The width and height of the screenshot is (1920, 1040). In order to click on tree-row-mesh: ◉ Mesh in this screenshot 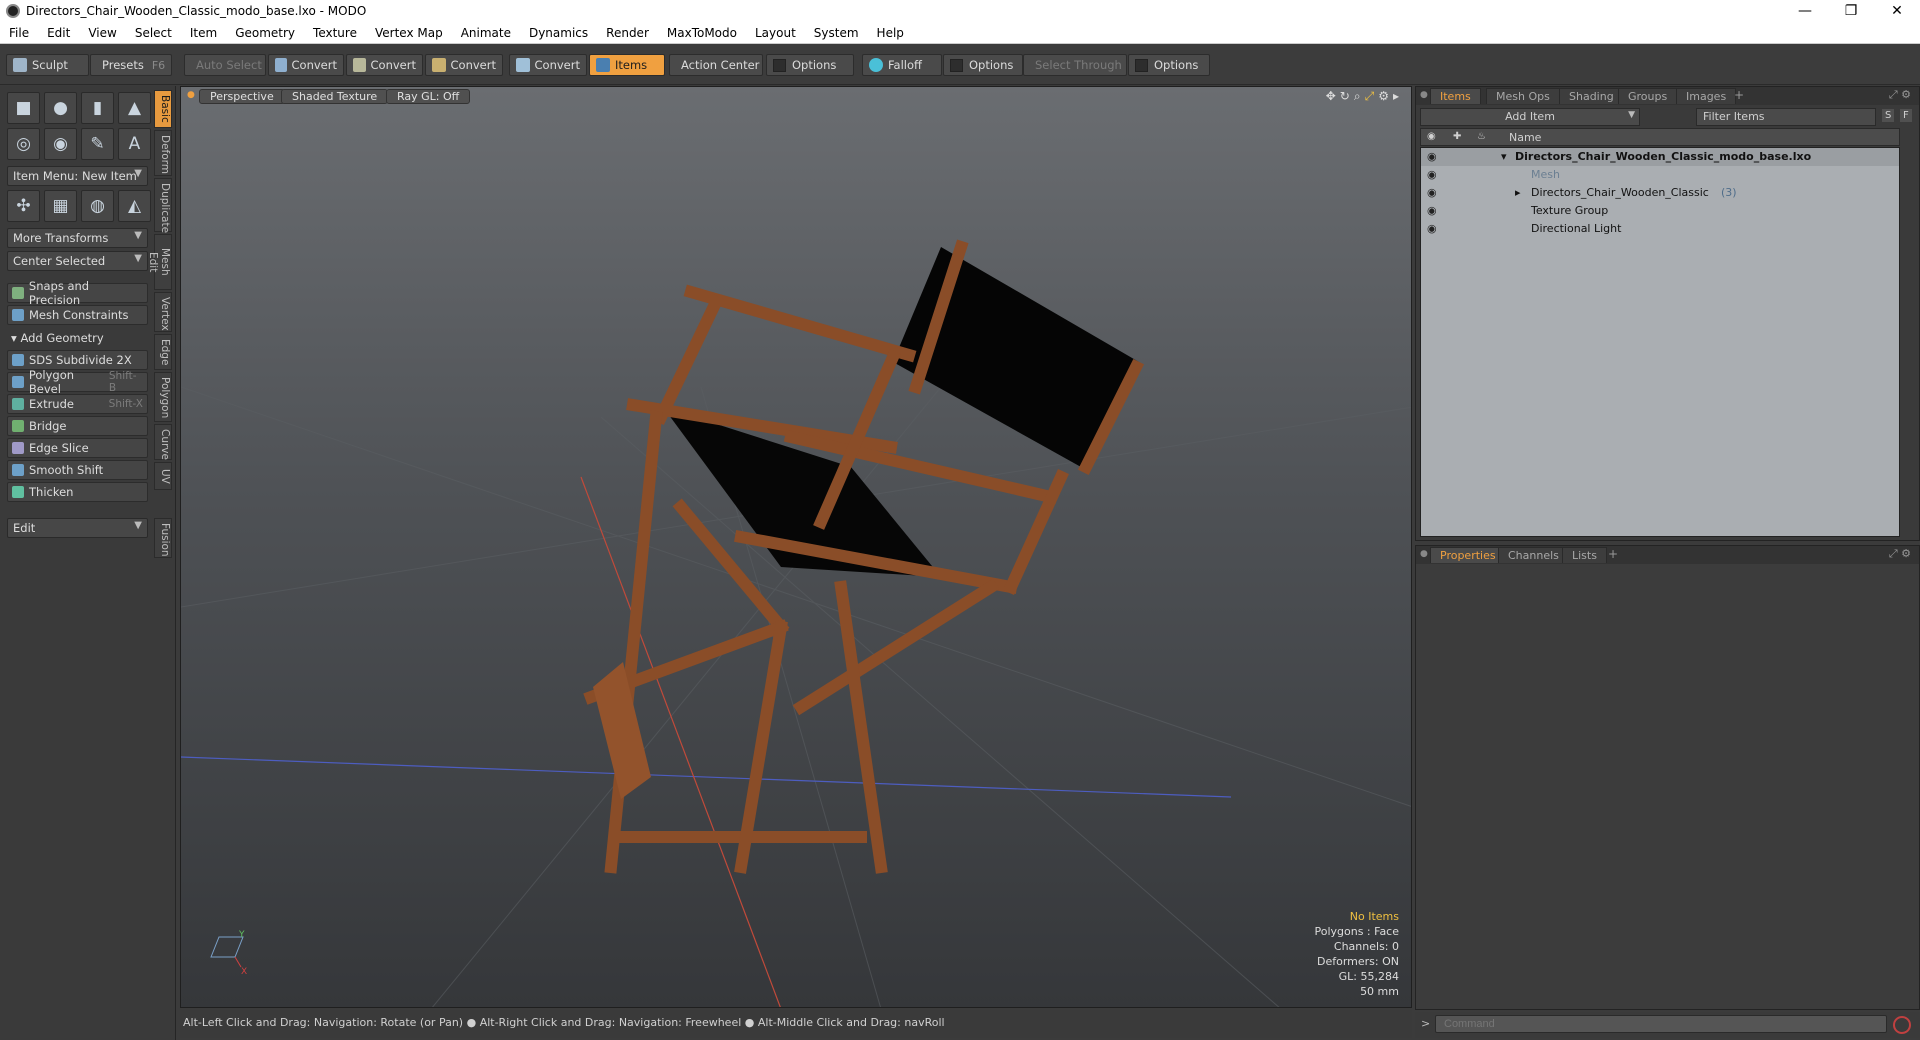, I will do `click(1660, 175)`.